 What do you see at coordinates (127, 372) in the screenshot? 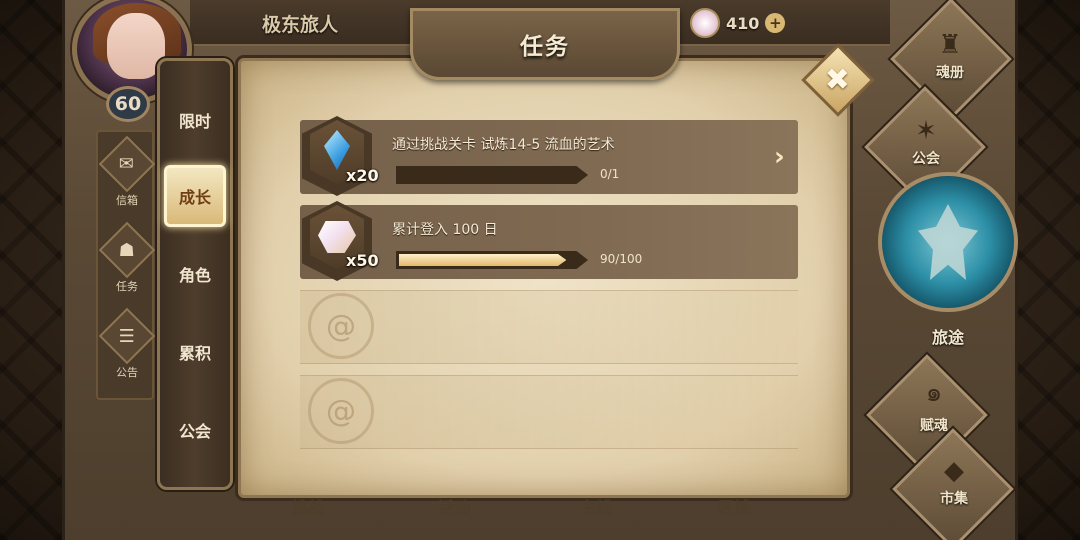
I see `notice-label: 公告` at bounding box center [127, 372].